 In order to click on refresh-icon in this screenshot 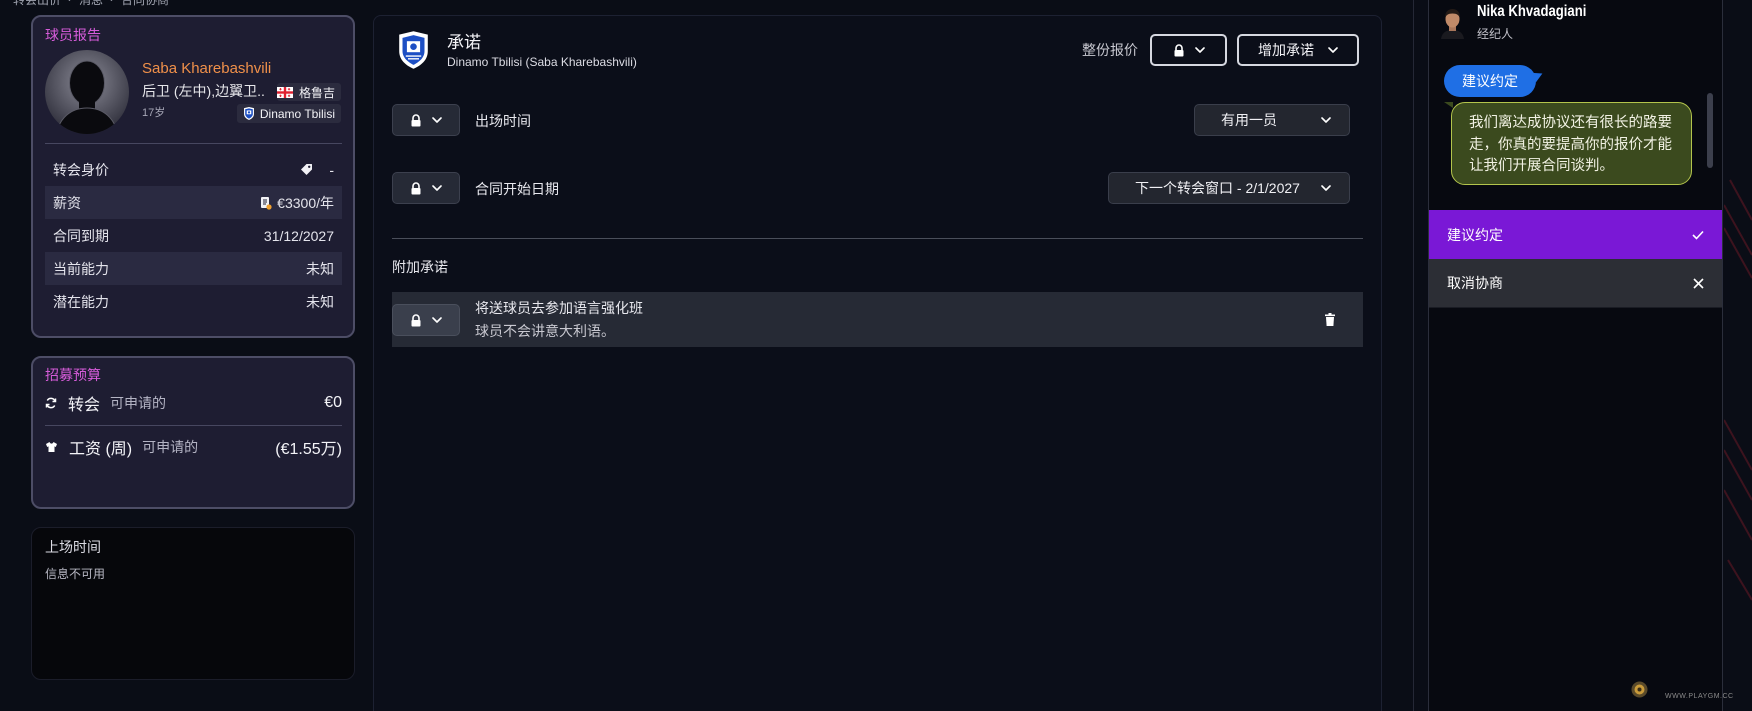, I will do `click(51, 403)`.